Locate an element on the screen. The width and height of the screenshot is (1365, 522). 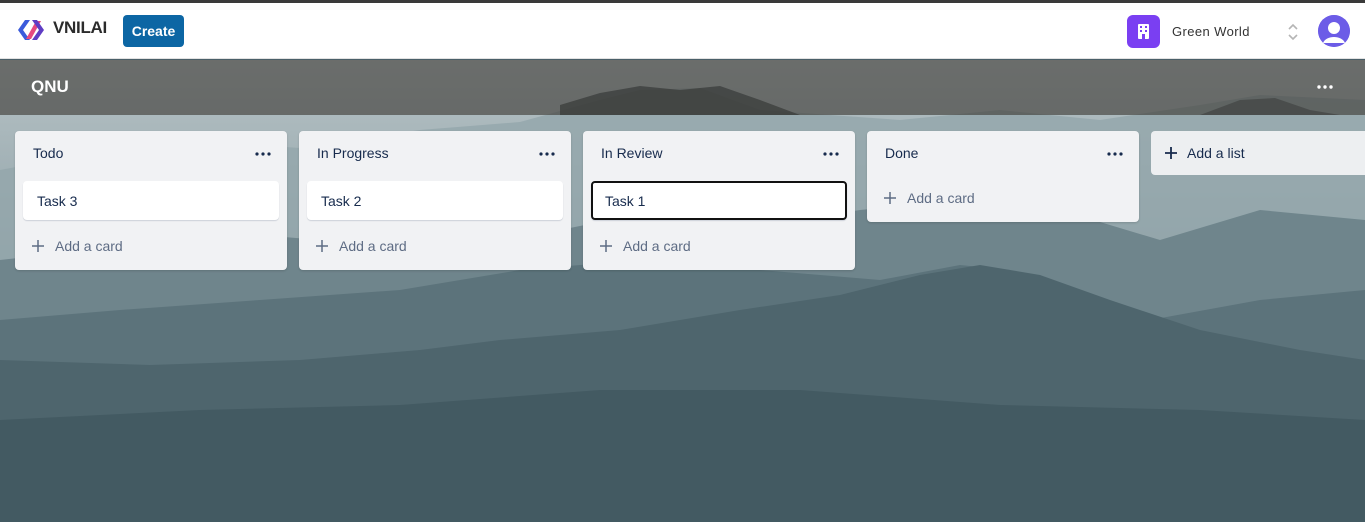
card-title: Task 1 is located at coordinates (625, 201).